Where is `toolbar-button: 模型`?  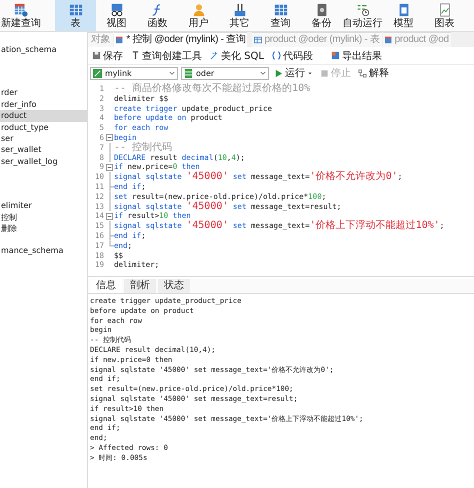
toolbar-button: 模型 is located at coordinates (403, 15).